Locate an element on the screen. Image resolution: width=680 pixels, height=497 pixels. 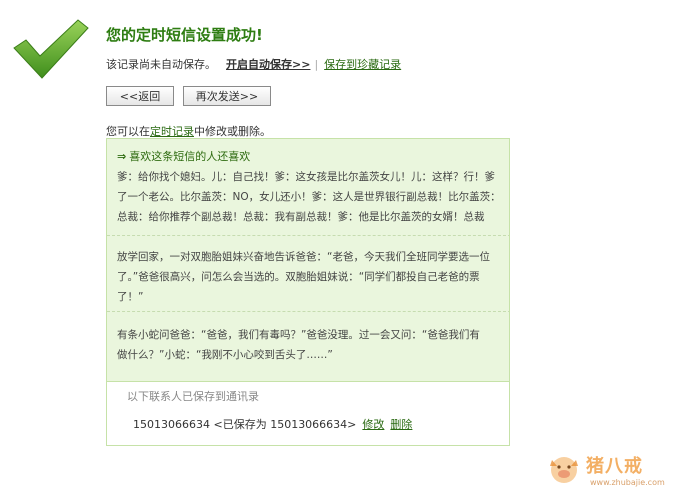
scheduled-records-link: 定时记录 is located at coordinates (172, 131).